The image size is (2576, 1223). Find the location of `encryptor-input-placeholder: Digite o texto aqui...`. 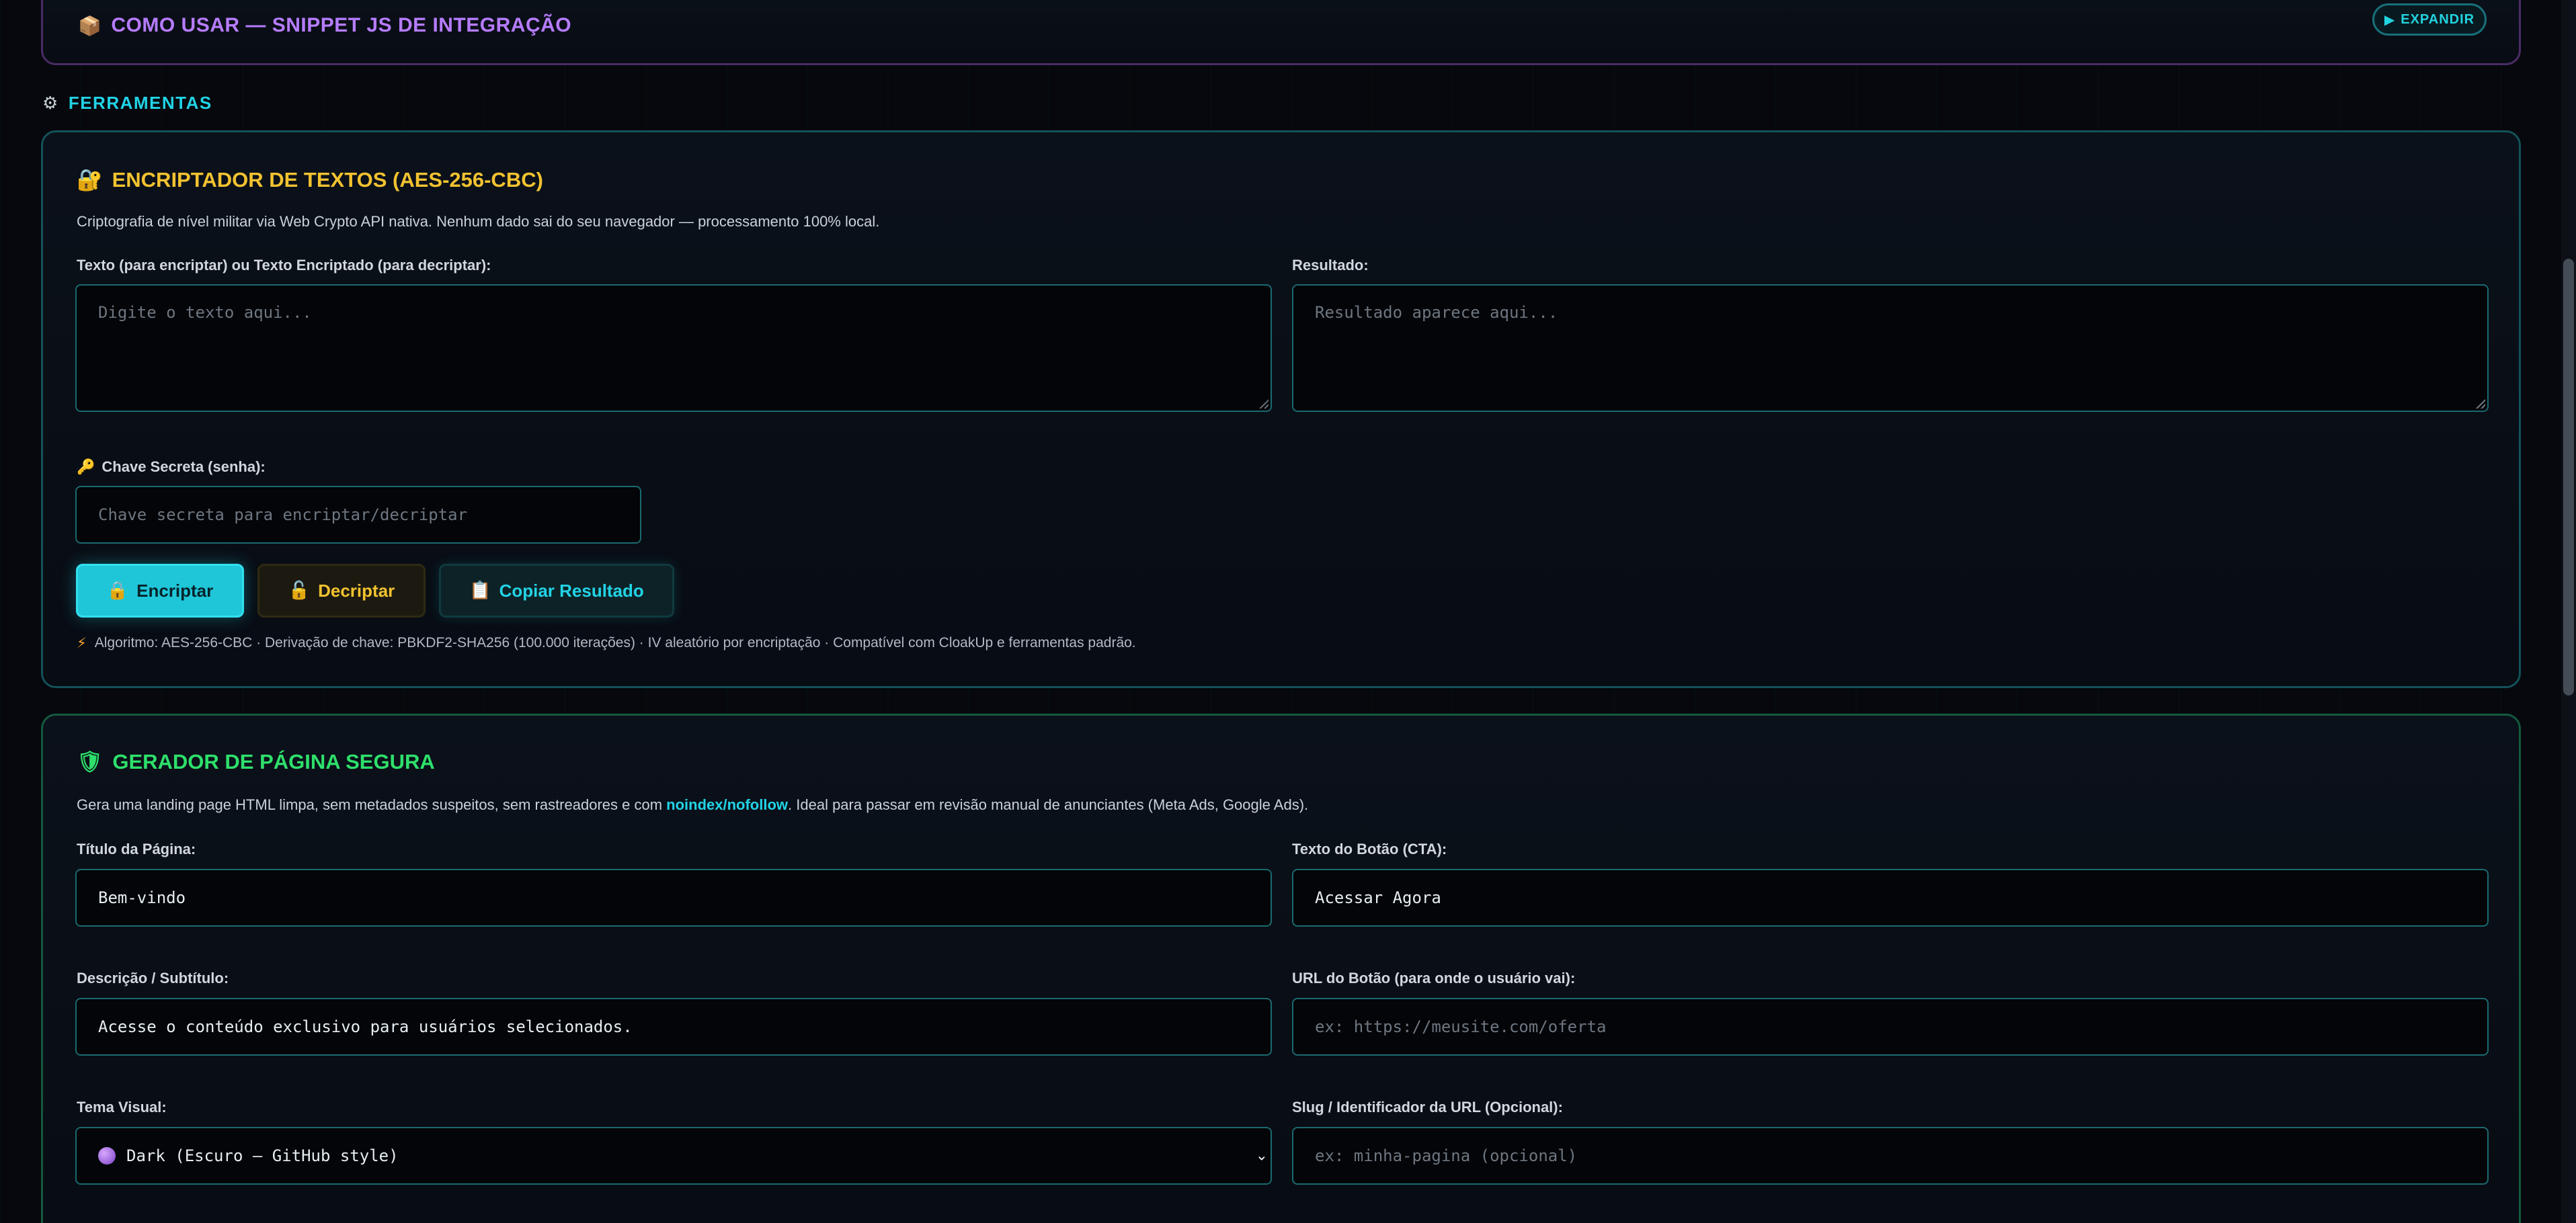

encryptor-input-placeholder: Digite o texto aqui... is located at coordinates (205, 312).